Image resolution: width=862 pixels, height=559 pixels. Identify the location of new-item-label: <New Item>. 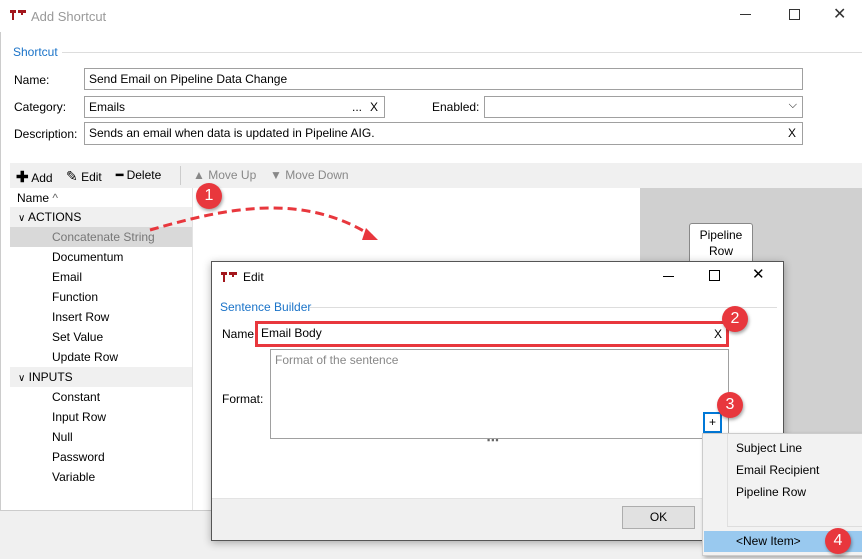
(768, 541).